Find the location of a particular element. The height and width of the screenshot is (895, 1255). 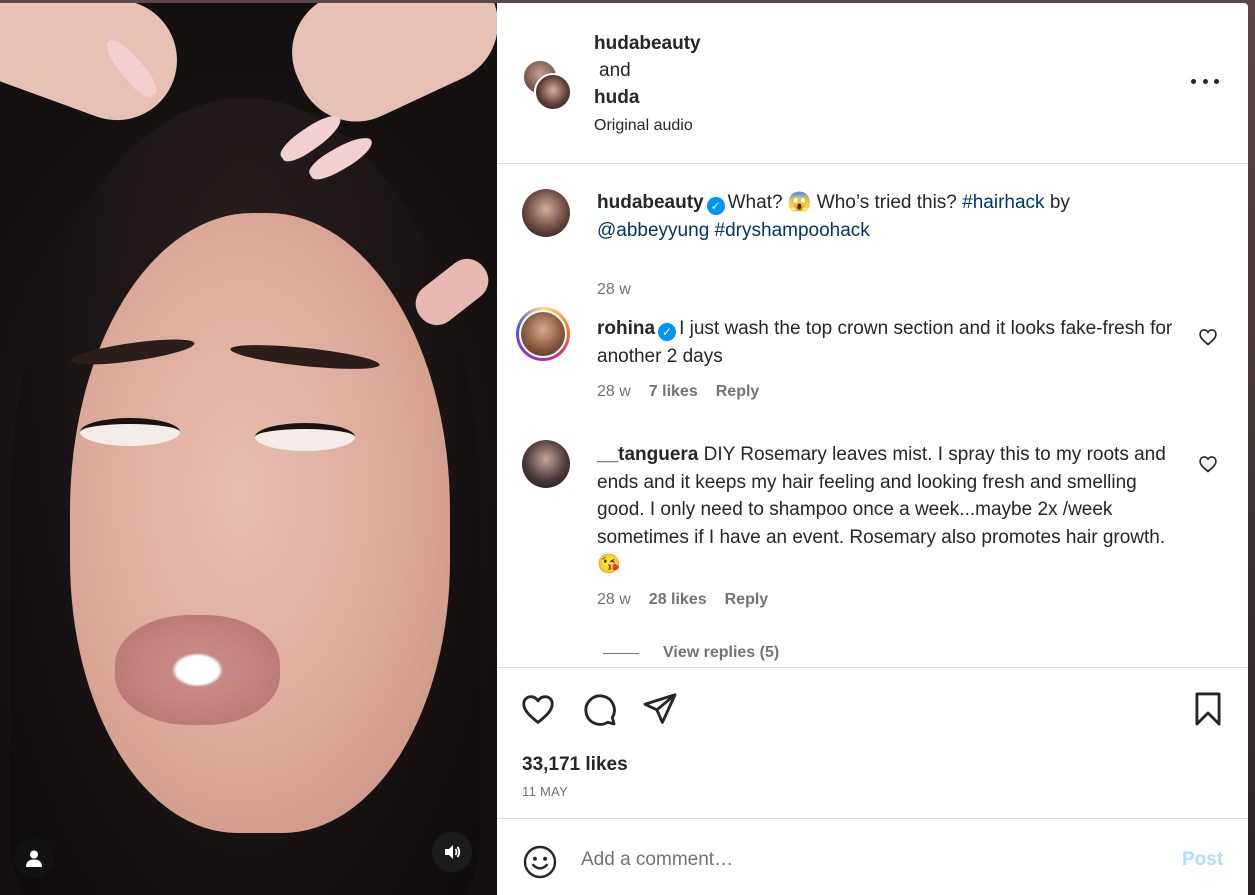

more-options-button is located at coordinates (1205, 81).